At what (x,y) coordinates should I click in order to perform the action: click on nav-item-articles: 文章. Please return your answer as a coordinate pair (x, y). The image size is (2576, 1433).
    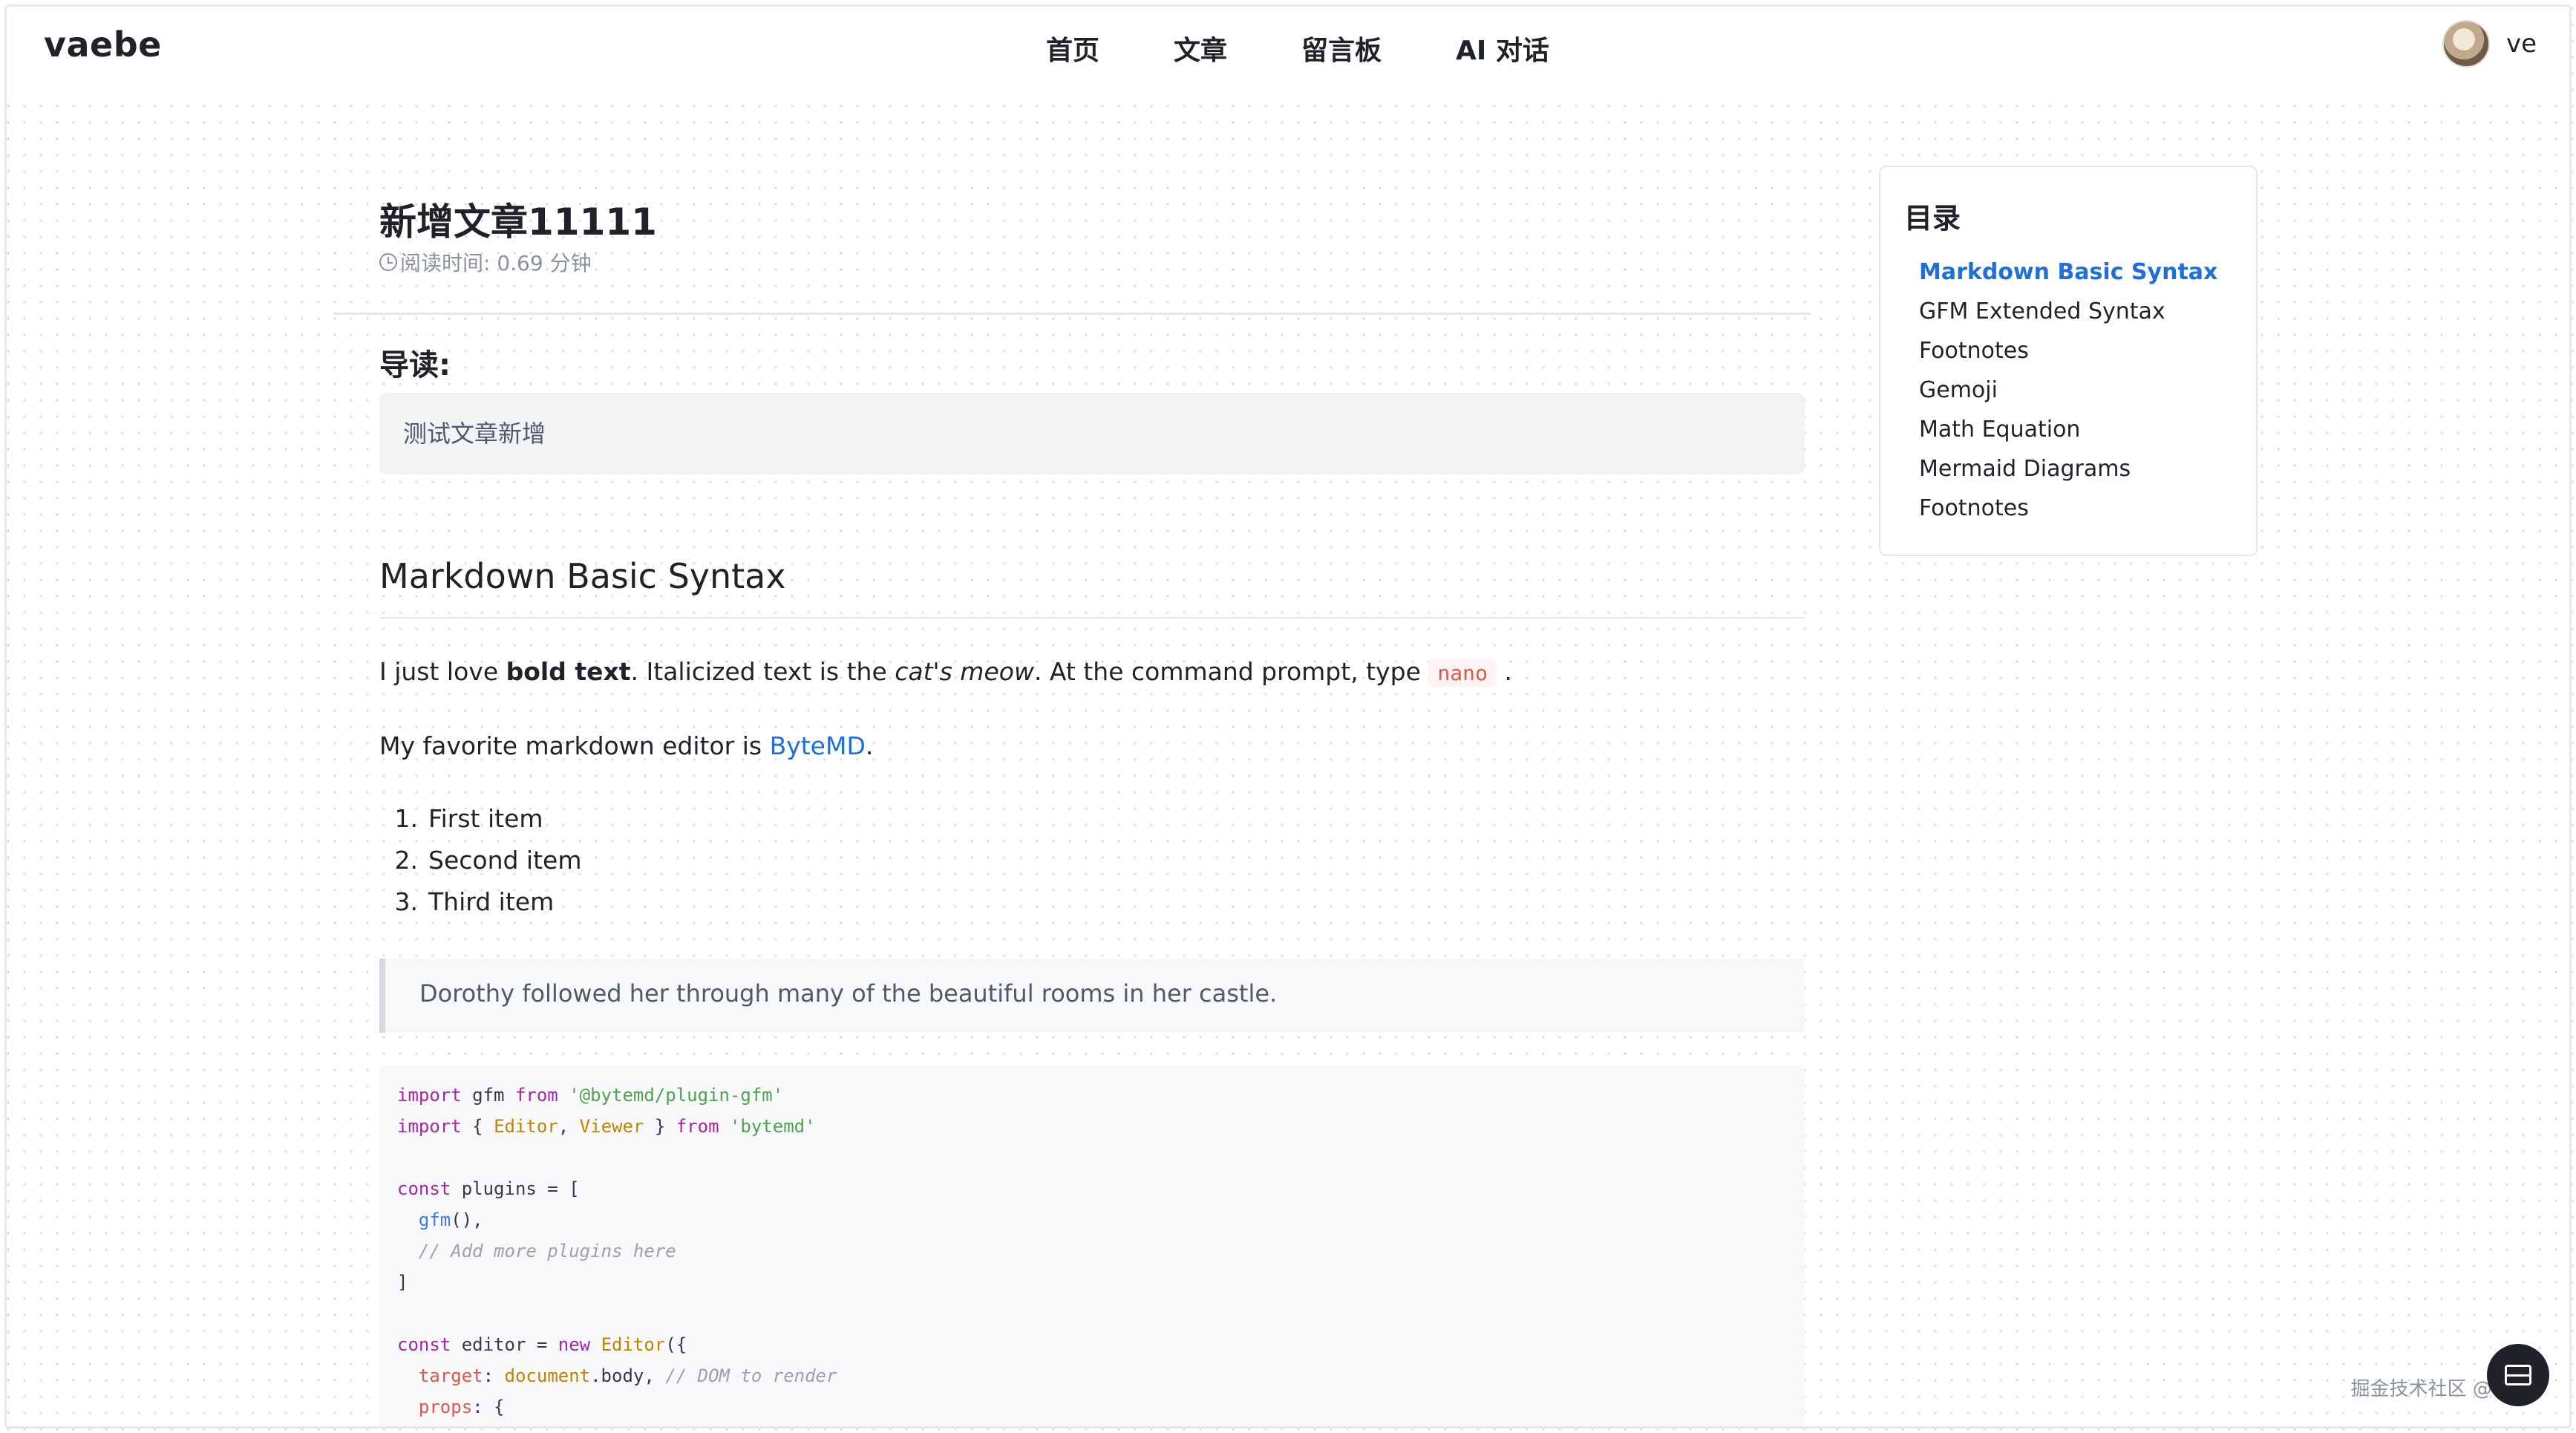
    Looking at the image, I should click on (1200, 49).